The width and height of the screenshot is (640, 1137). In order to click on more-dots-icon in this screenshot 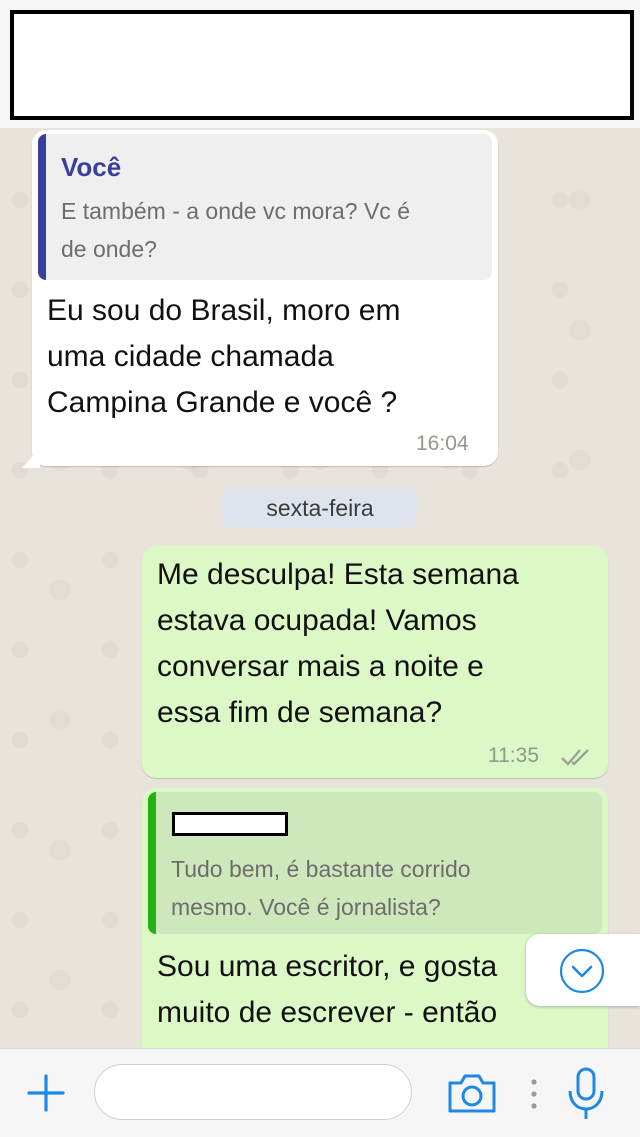, I will do `click(534, 1094)`.